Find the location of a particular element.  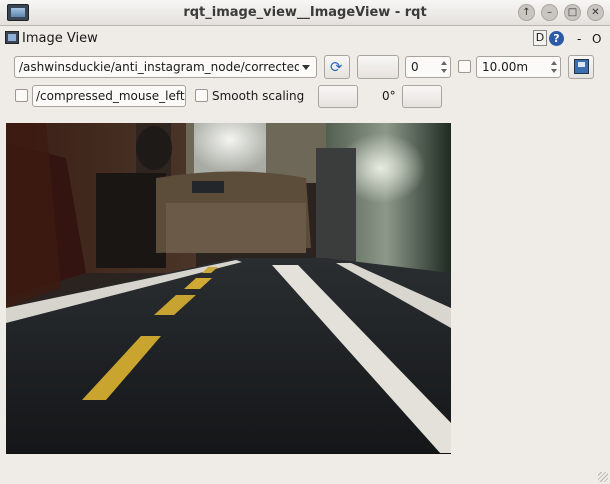

range-checkbox is located at coordinates (464, 66).